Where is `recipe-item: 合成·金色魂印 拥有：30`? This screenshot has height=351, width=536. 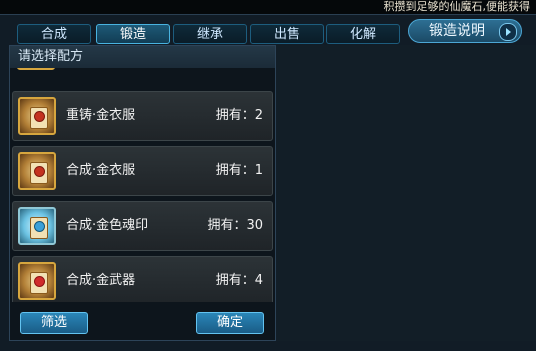 recipe-item: 合成·金色魂印 拥有：30 is located at coordinates (142, 226).